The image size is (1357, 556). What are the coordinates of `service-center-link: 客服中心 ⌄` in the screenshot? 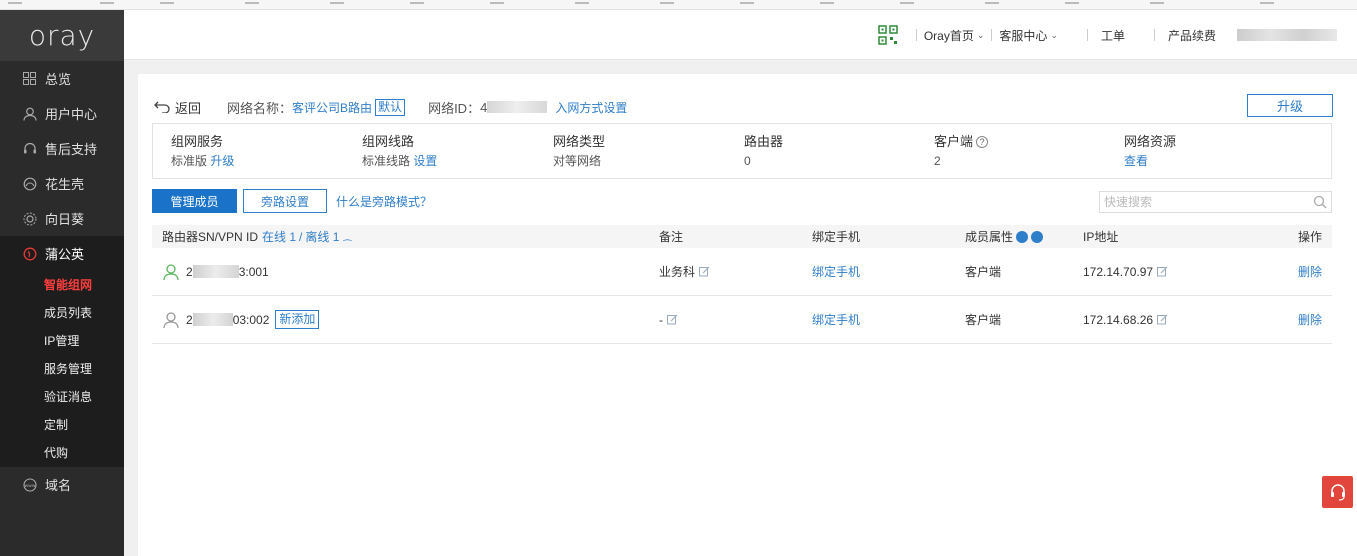 It's located at (1028, 35).